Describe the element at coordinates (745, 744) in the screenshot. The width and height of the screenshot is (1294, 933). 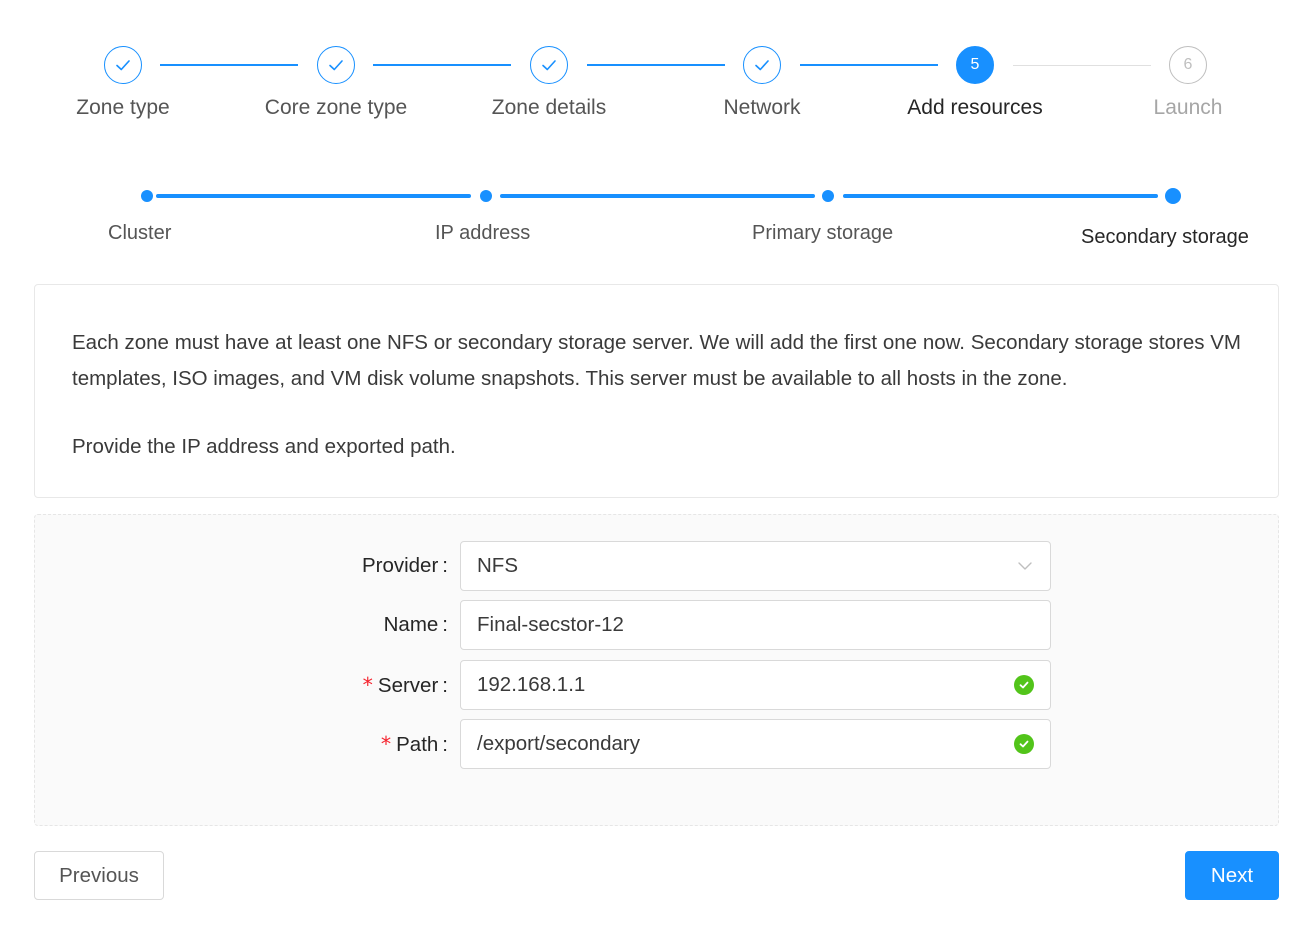
I see `path-input` at that location.